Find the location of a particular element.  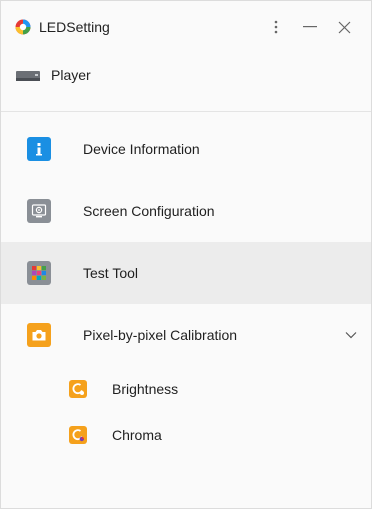

nav-item-test-tool: Test Tool is located at coordinates (186, 273).